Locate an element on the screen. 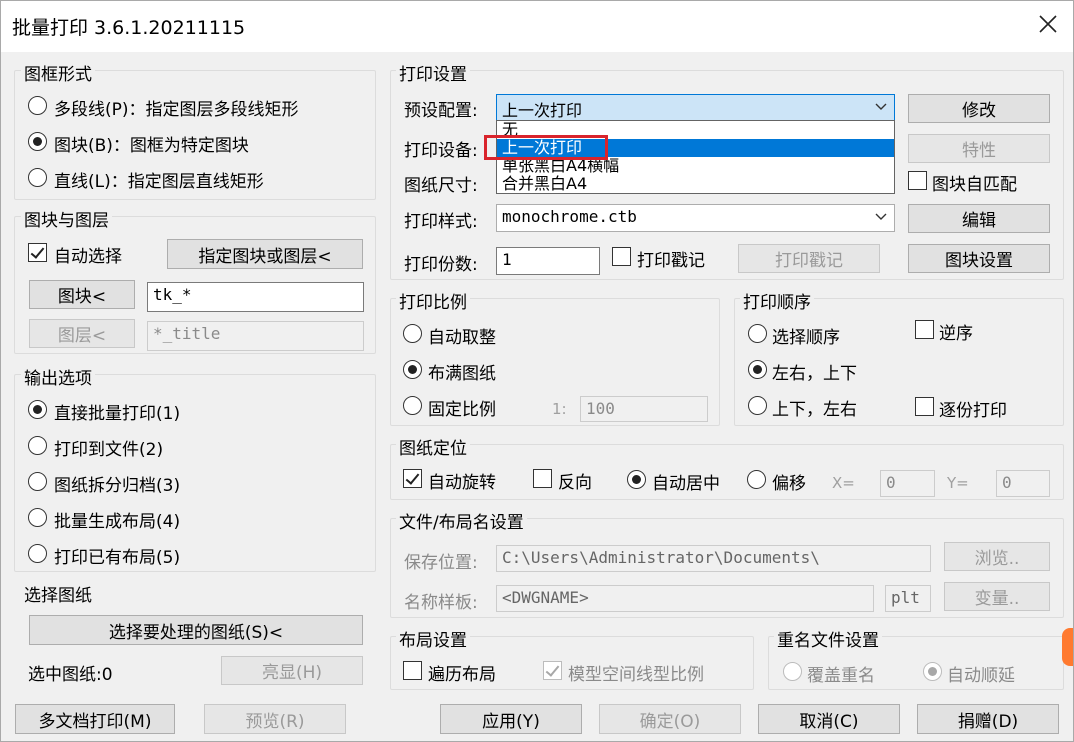 The image size is (1074, 742). reverse-checkbox is located at coordinates (542, 478).